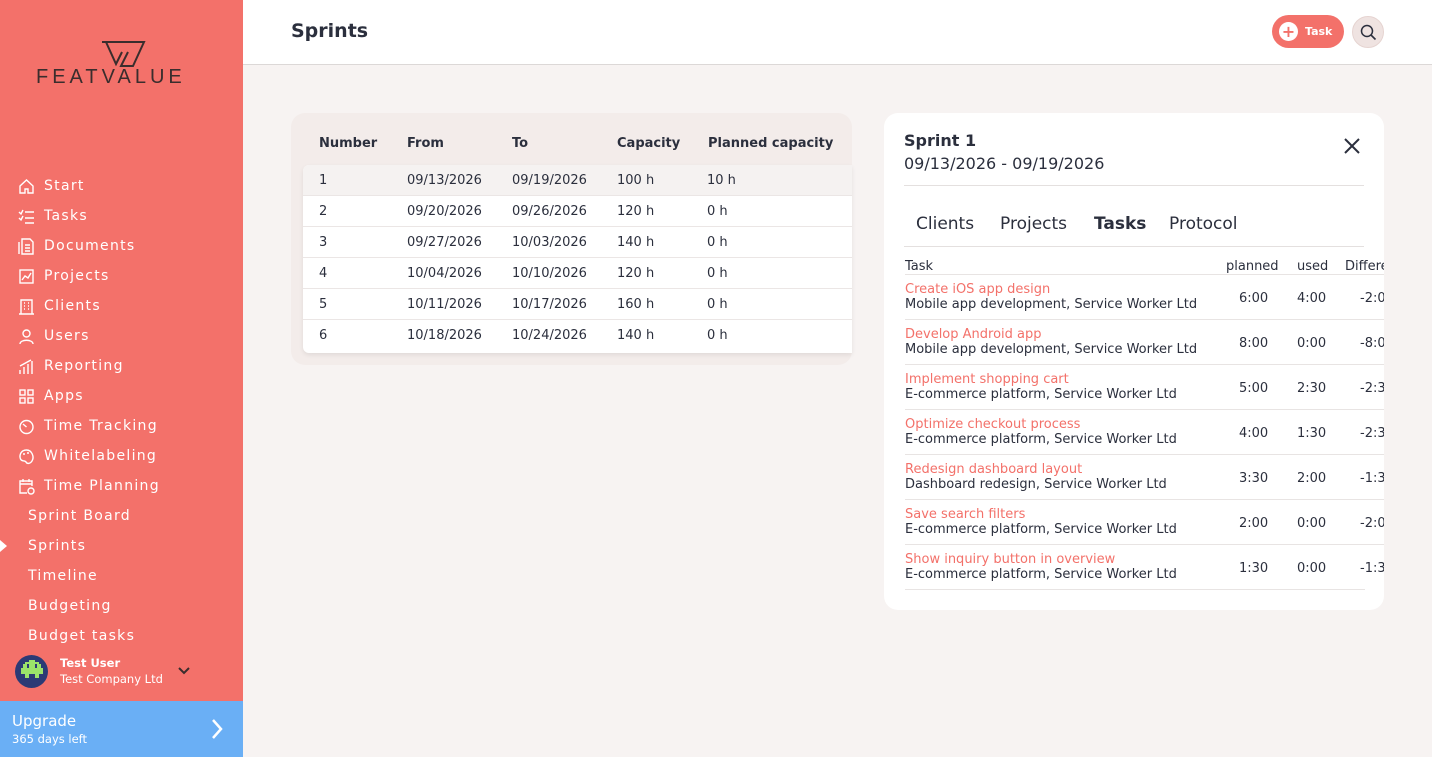 This screenshot has height=757, width=1432. I want to click on tab-tasks: Tasks, so click(1120, 224).